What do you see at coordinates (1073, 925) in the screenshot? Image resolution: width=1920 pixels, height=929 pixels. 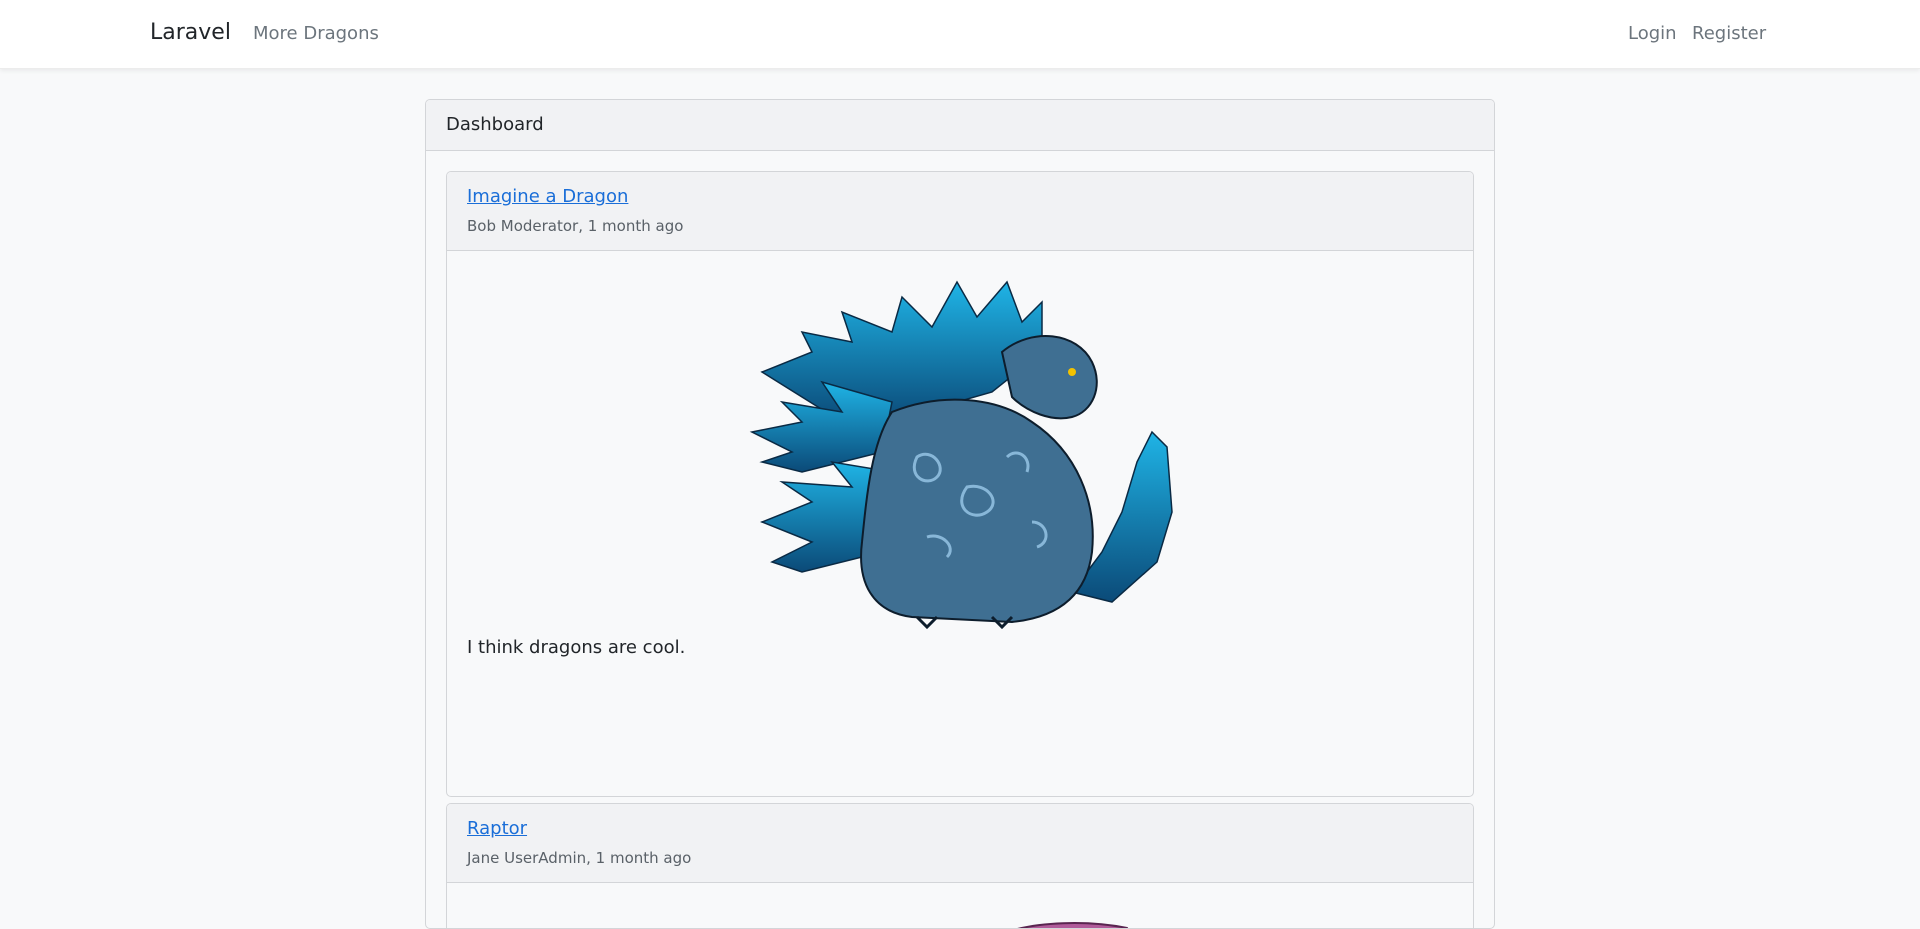 I see `pink-dragon-image` at bounding box center [1073, 925].